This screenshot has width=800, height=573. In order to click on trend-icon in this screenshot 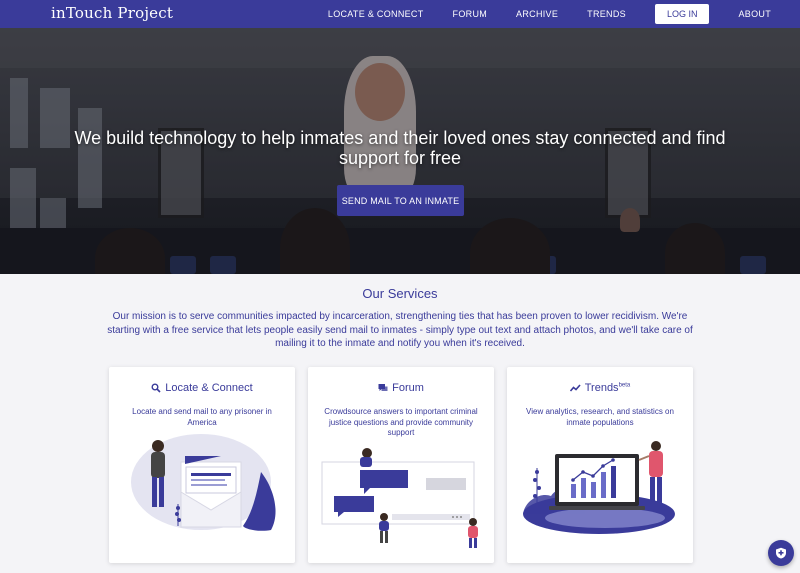, I will do `click(575, 388)`.